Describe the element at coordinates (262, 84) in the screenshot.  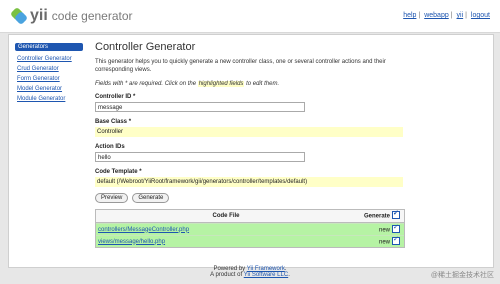
I see `note-suffix: to edit them.` at that location.